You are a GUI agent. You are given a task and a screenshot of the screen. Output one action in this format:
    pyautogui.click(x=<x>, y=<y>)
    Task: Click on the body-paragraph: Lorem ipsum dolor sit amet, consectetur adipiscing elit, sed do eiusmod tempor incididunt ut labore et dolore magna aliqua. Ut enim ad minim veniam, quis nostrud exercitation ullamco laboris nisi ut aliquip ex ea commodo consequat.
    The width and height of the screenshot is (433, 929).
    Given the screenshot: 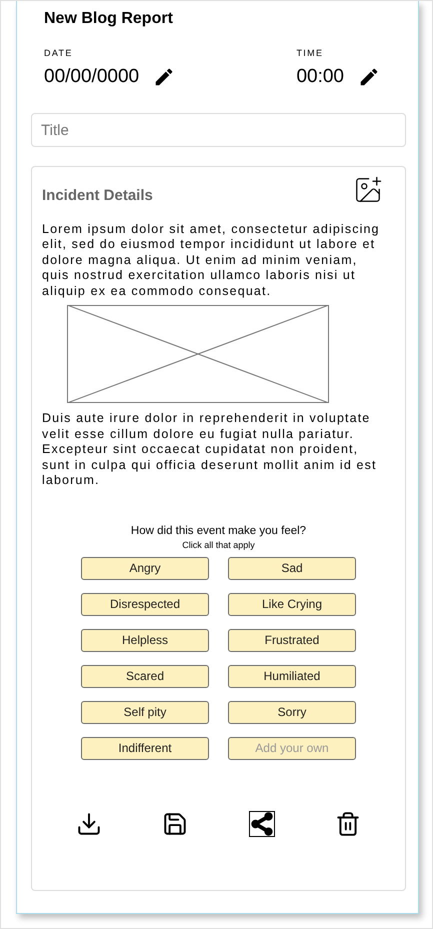 What is the action you would take?
    pyautogui.click(x=211, y=260)
    